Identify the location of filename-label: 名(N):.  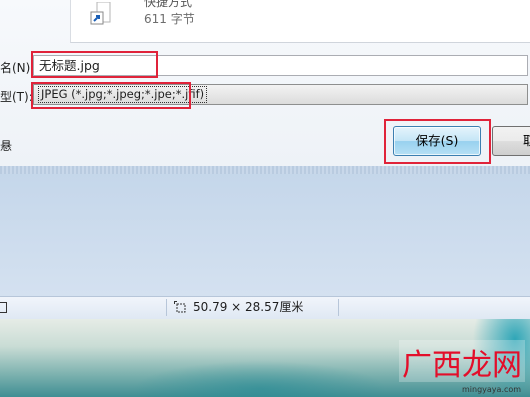
(17, 68).